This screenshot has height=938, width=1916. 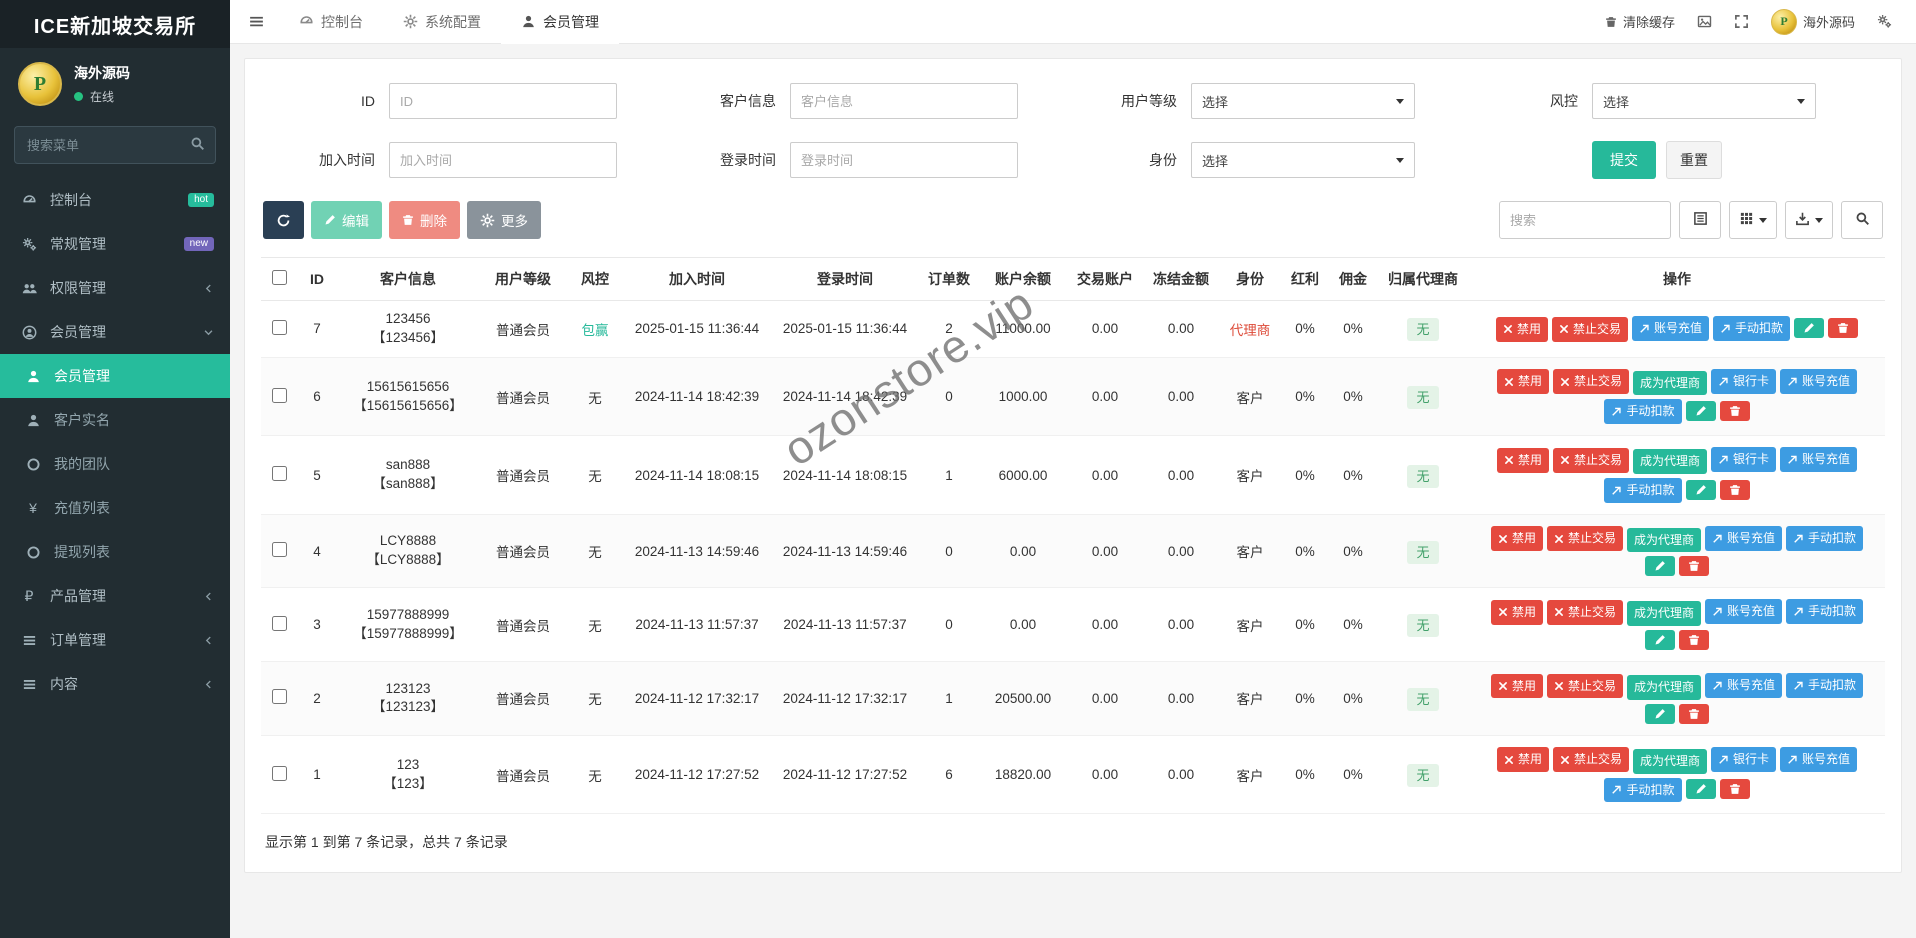 What do you see at coordinates (279, 277) in the screenshot?
I see `select-all-checkbox` at bounding box center [279, 277].